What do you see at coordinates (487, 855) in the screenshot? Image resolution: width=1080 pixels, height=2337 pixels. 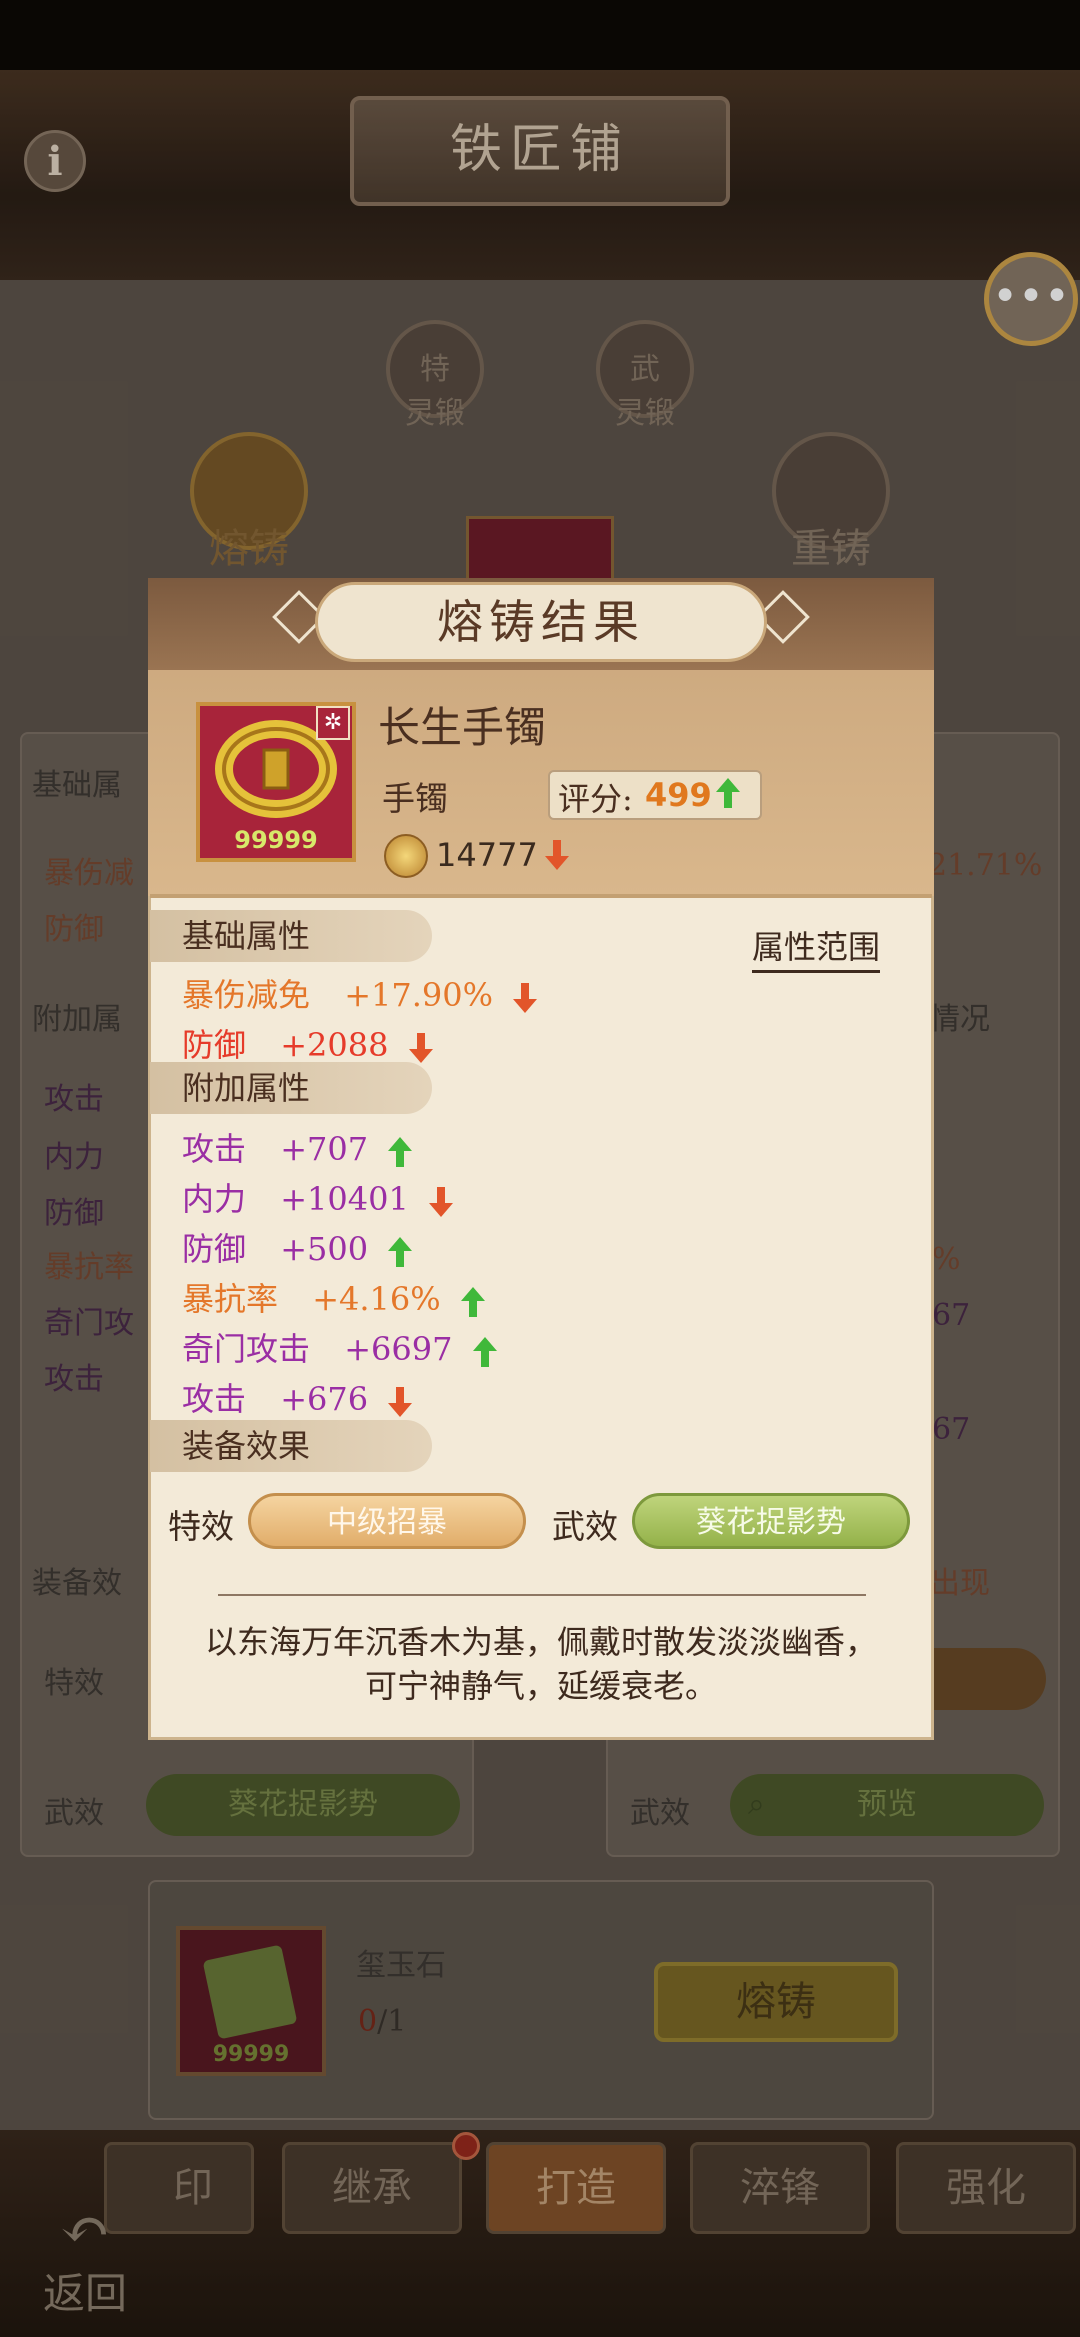 I see `power-value: 14777` at bounding box center [487, 855].